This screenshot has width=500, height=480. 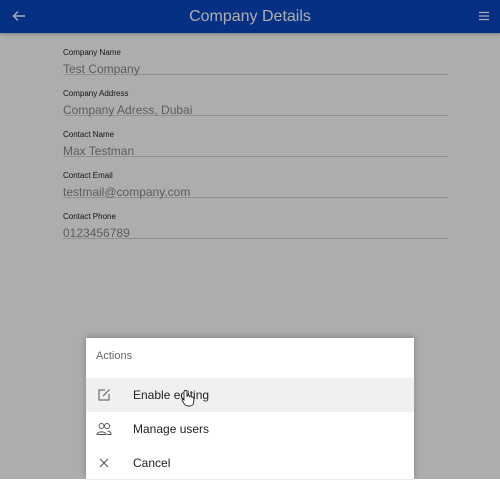 I want to click on actions-sheet-title: Actions, so click(x=114, y=356).